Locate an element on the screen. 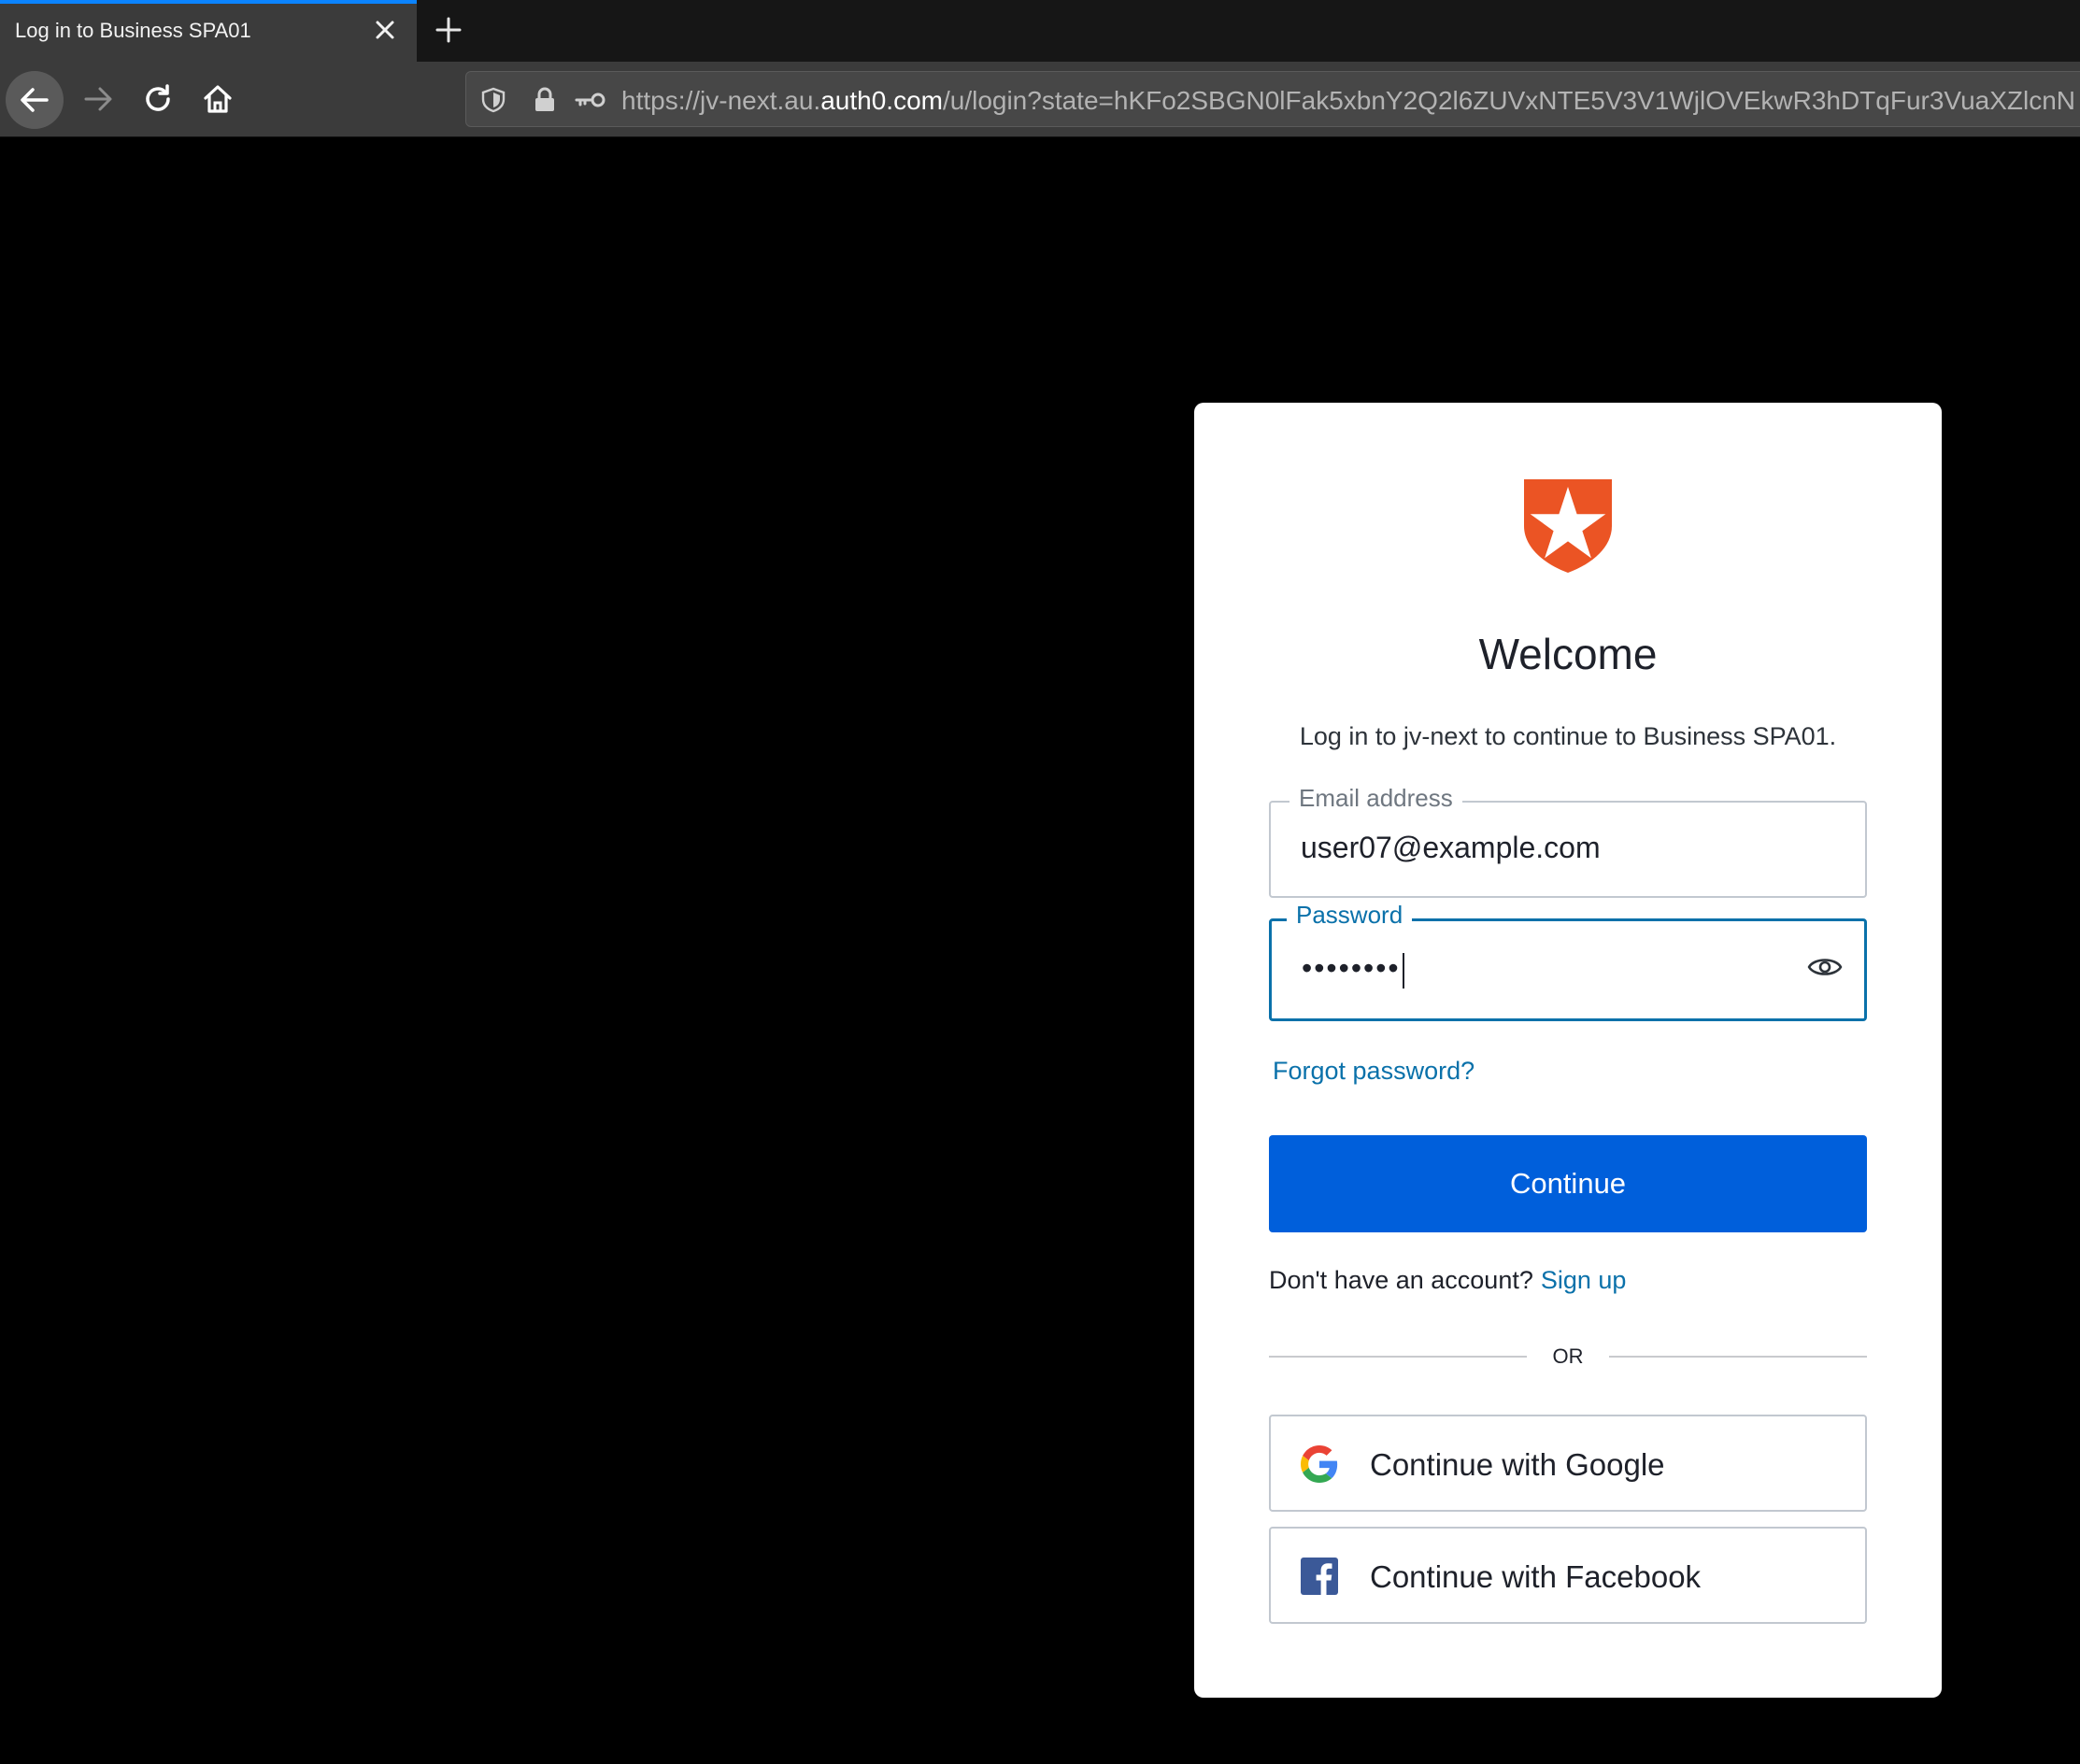 This screenshot has width=2080, height=1764. new-tab-icon is located at coordinates (448, 30).